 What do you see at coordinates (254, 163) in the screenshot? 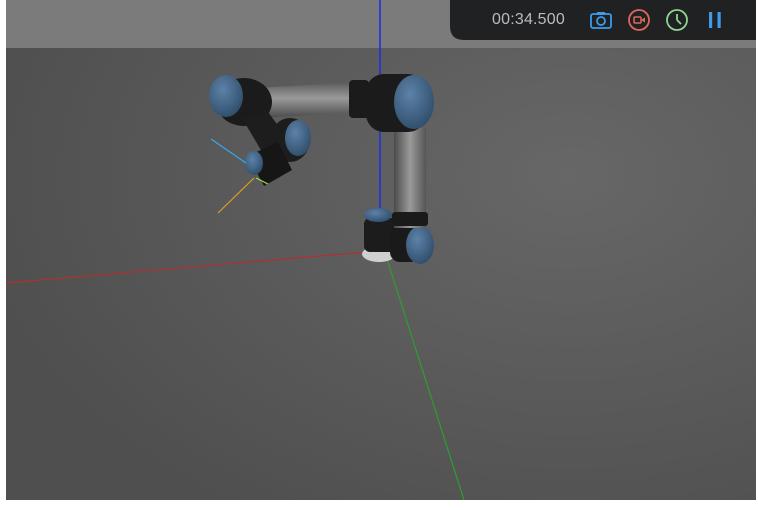
I see `robot-flange-cap` at bounding box center [254, 163].